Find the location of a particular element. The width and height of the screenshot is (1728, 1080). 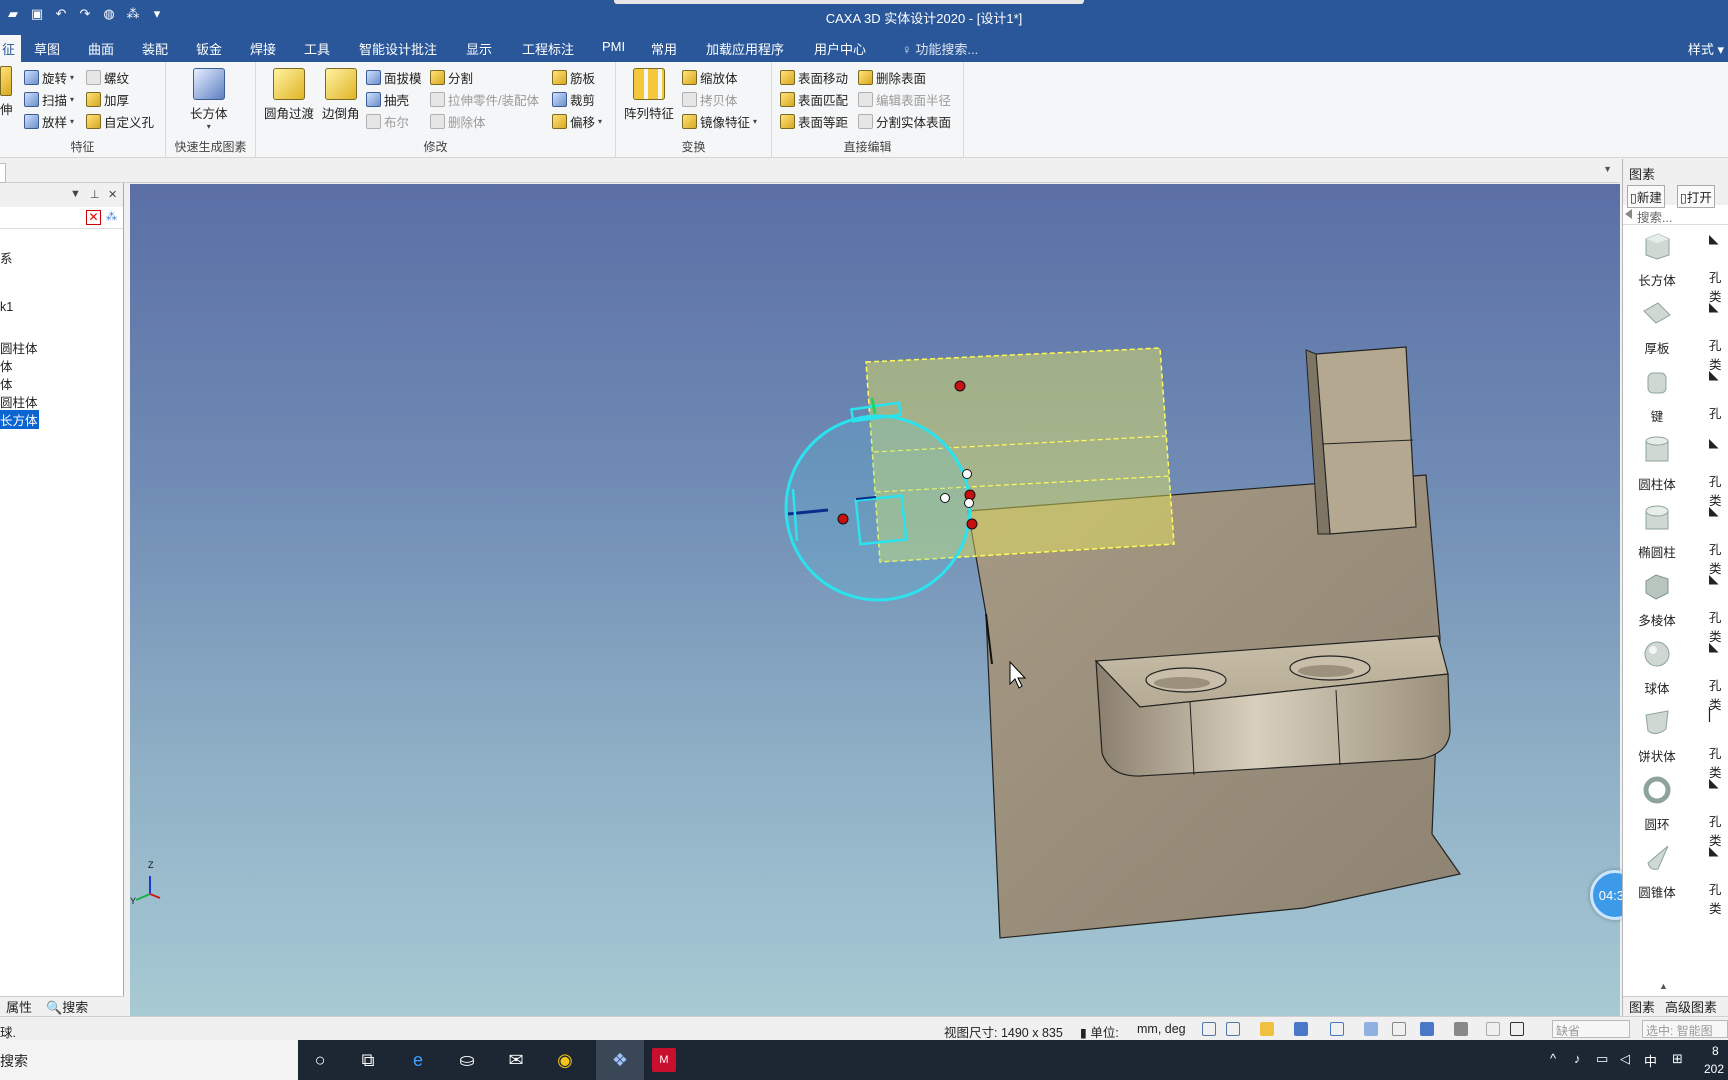

tree-item-selected: 长方体 is located at coordinates (19, 419).